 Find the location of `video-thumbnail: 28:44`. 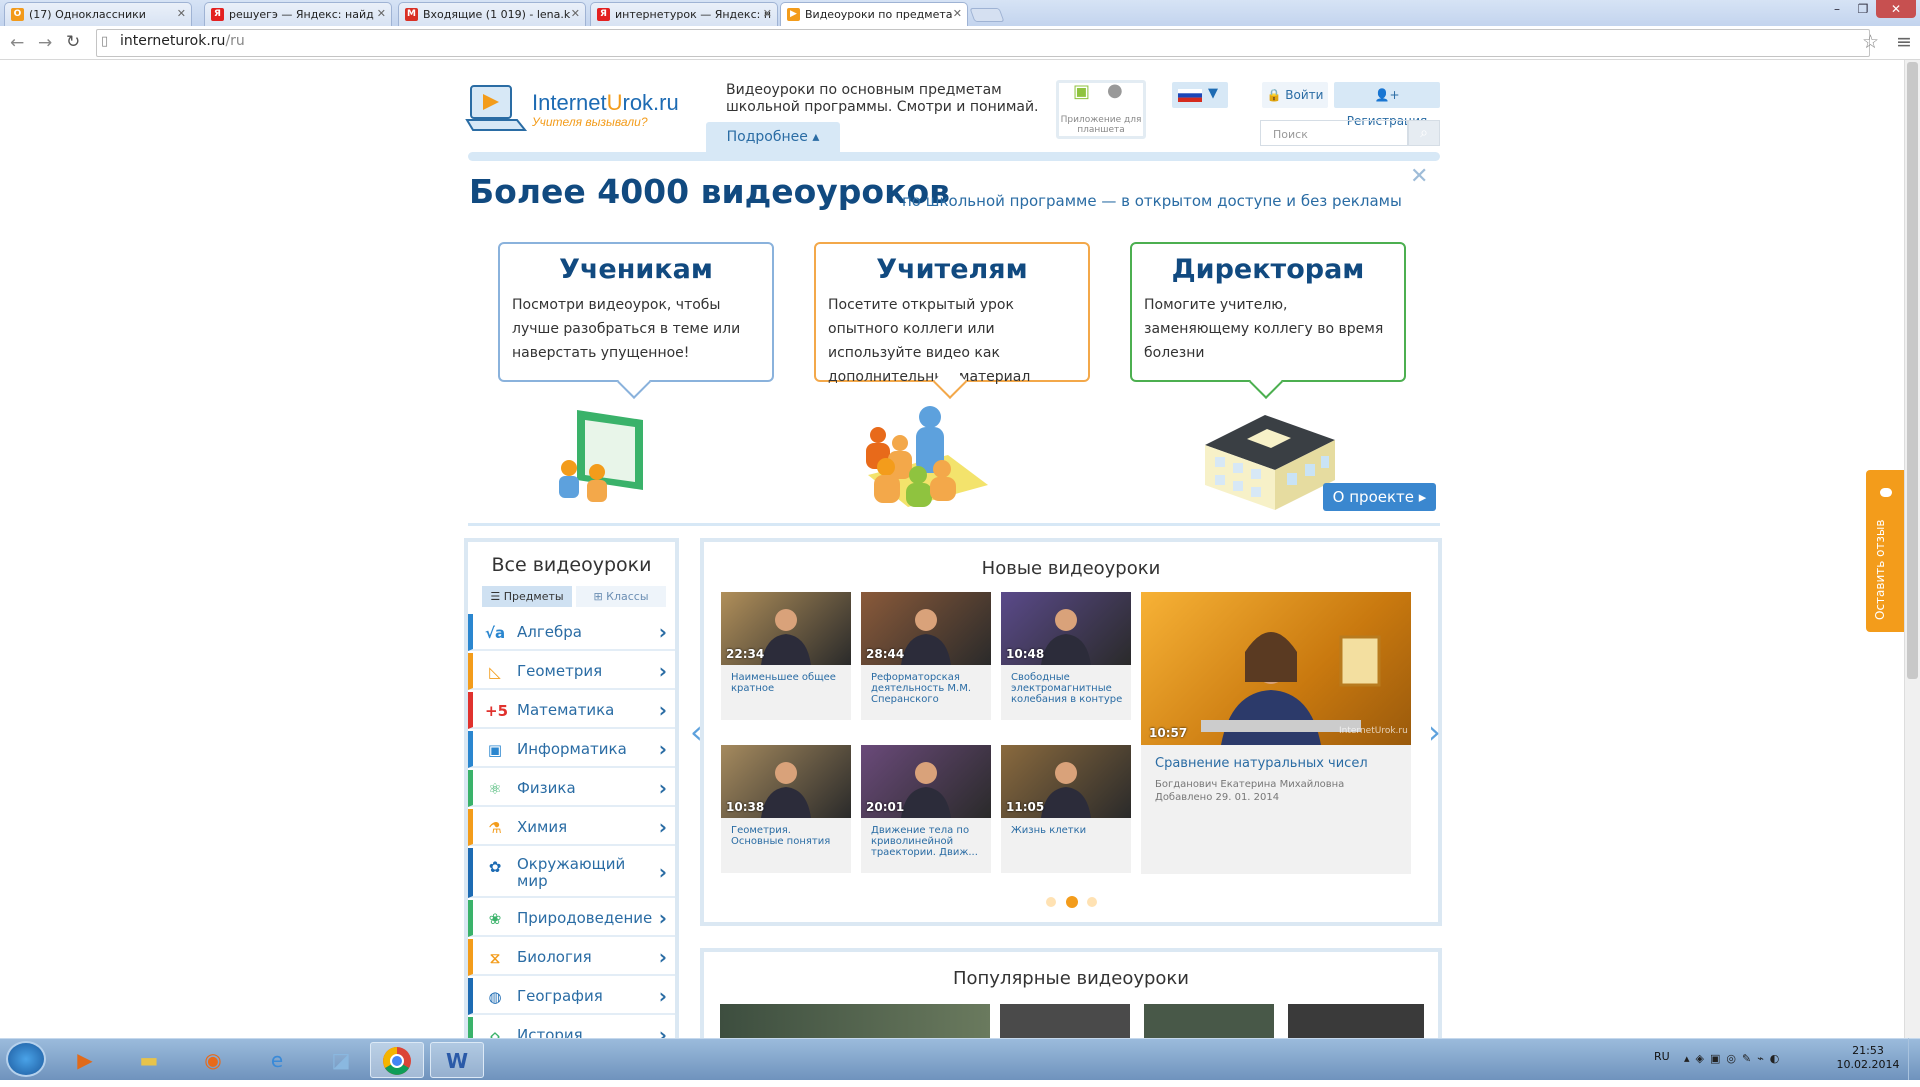

video-thumbnail: 28:44 is located at coordinates (926, 628).